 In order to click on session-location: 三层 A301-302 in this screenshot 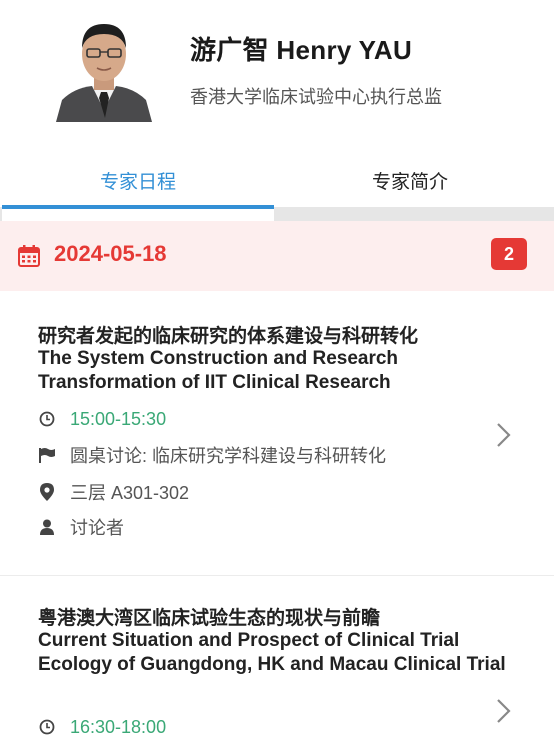, I will do `click(113, 492)`.